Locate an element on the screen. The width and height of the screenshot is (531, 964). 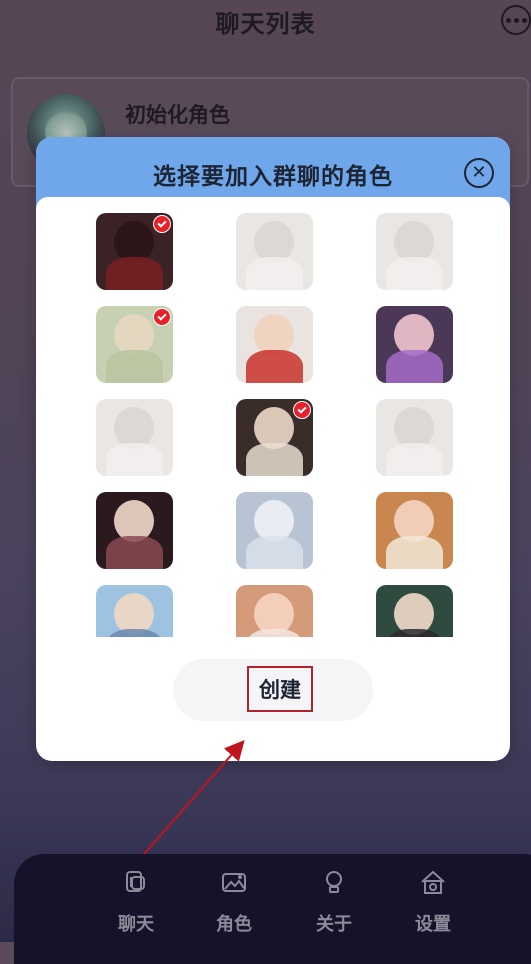
bottom-tab-bar: 聊天 角色 关于 设置 is located at coordinates (272, 909).